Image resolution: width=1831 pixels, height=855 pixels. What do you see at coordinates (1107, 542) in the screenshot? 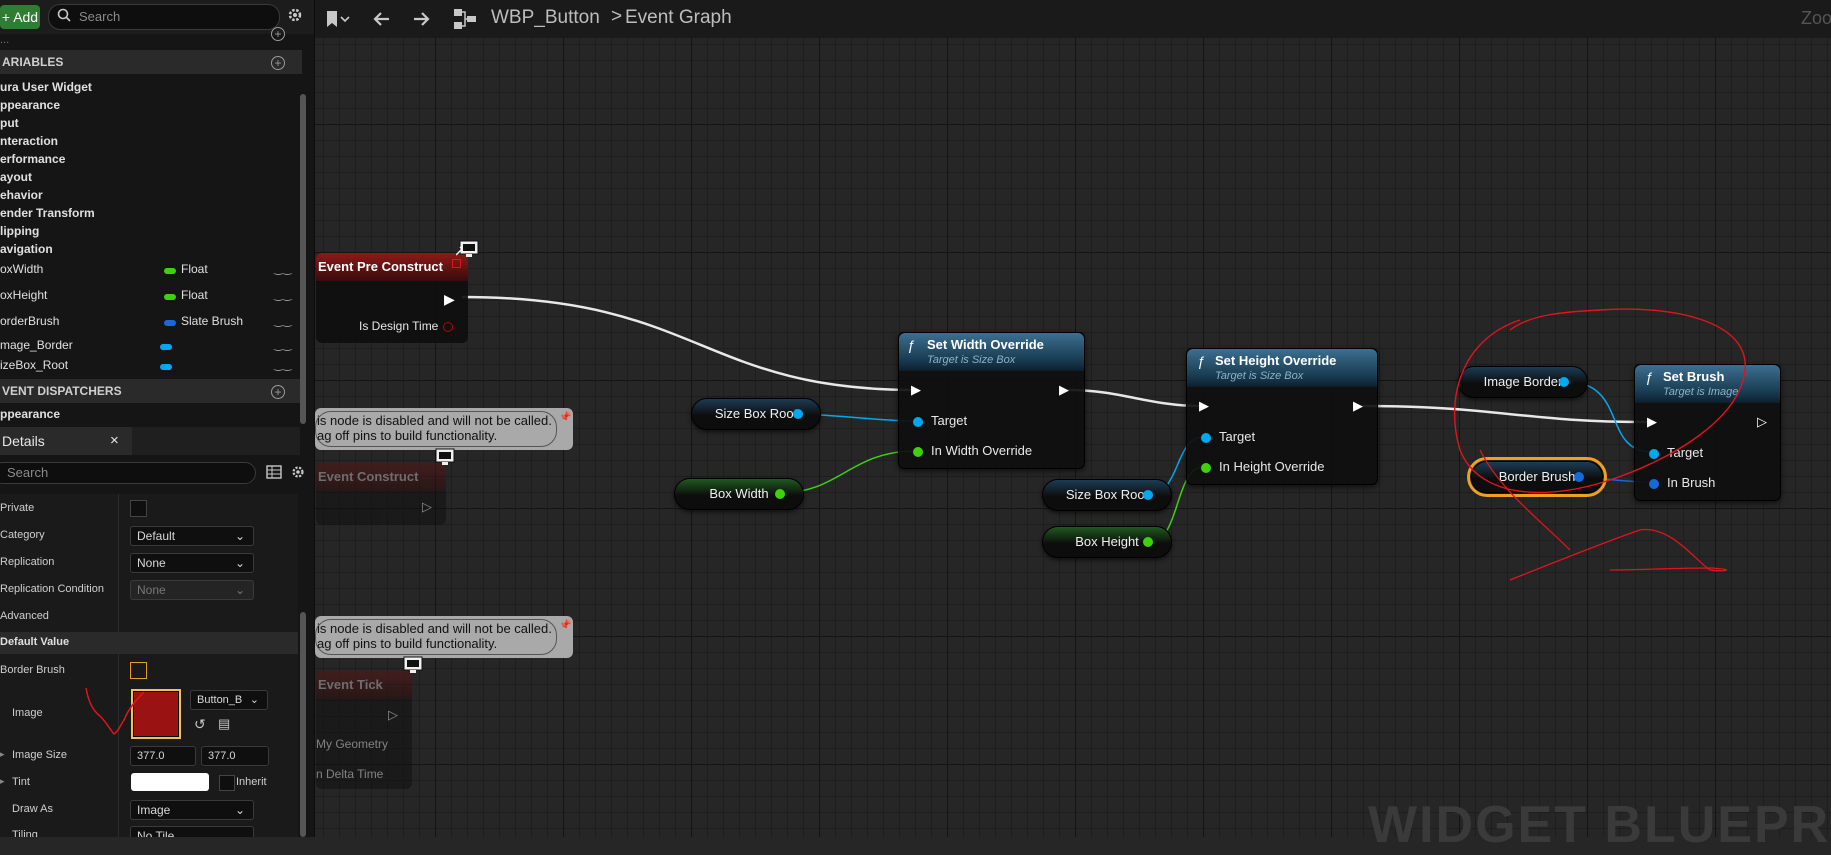
I see `box-height-getter: Box Height` at bounding box center [1107, 542].